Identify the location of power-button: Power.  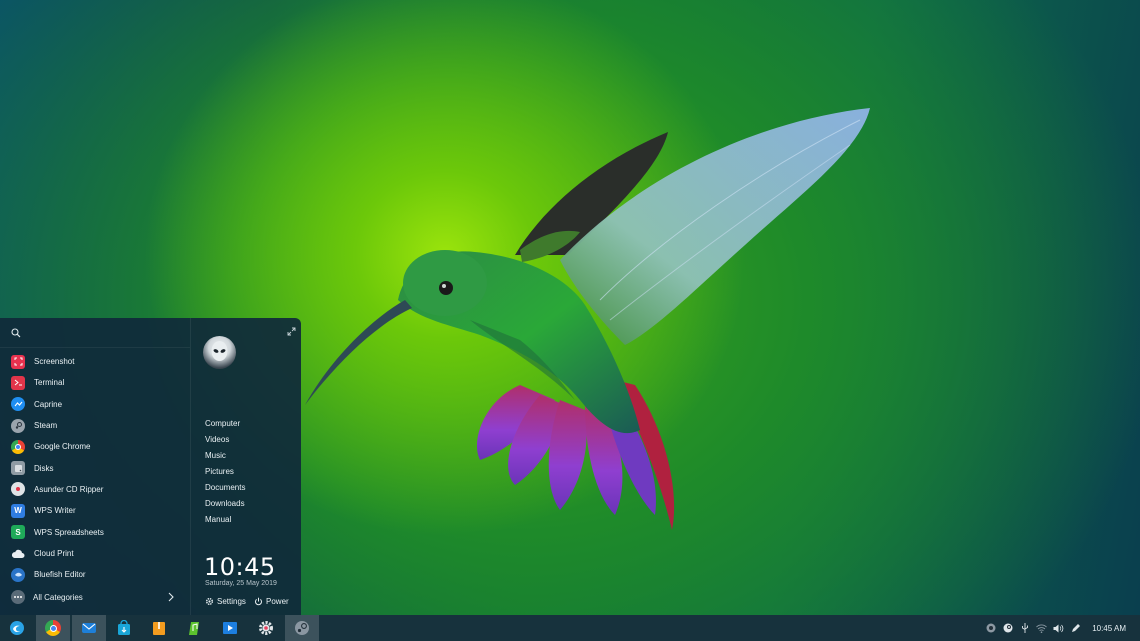
(271, 601).